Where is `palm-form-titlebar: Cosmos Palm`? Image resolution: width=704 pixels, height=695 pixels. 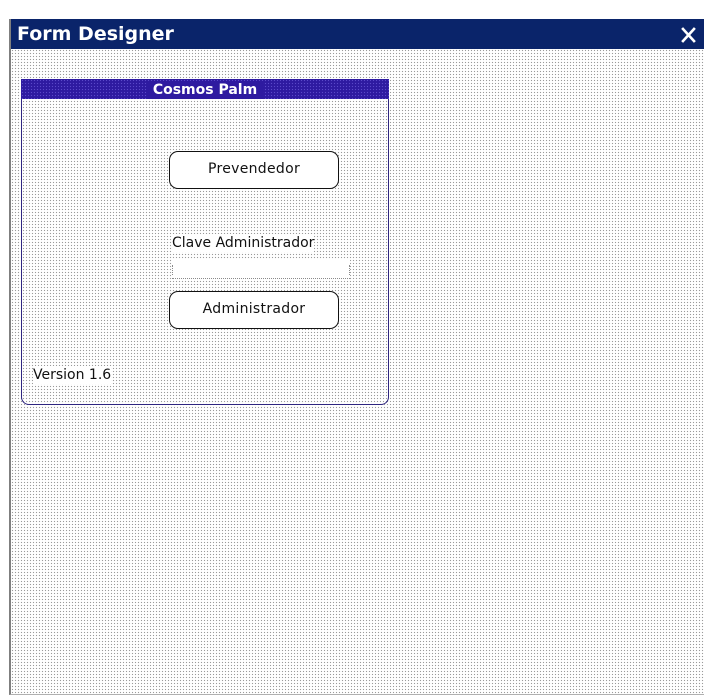
palm-form-titlebar: Cosmos Palm is located at coordinates (205, 89).